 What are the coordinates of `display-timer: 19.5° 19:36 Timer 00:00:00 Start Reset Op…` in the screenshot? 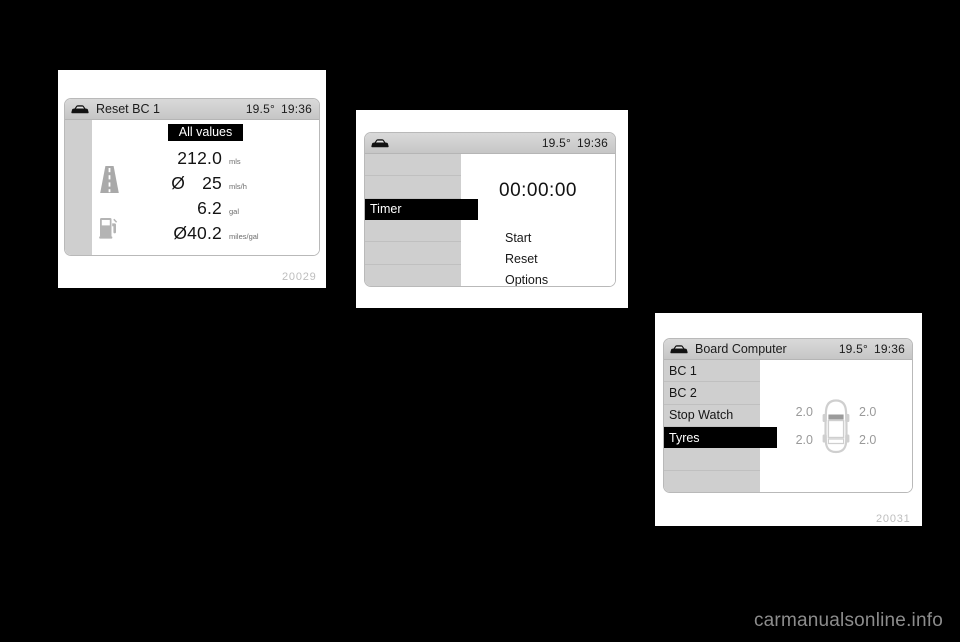 It's located at (490, 209).